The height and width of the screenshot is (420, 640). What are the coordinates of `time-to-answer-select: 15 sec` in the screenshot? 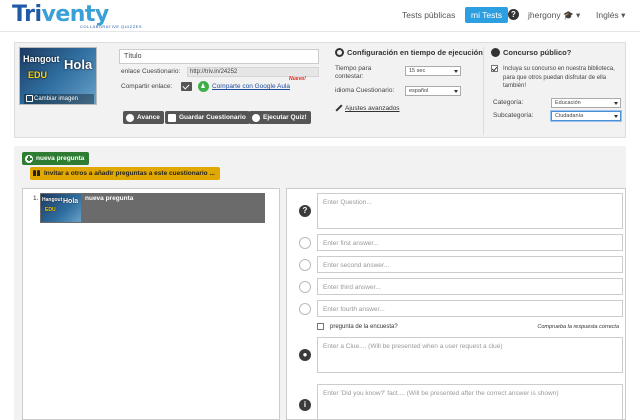 It's located at (433, 71).